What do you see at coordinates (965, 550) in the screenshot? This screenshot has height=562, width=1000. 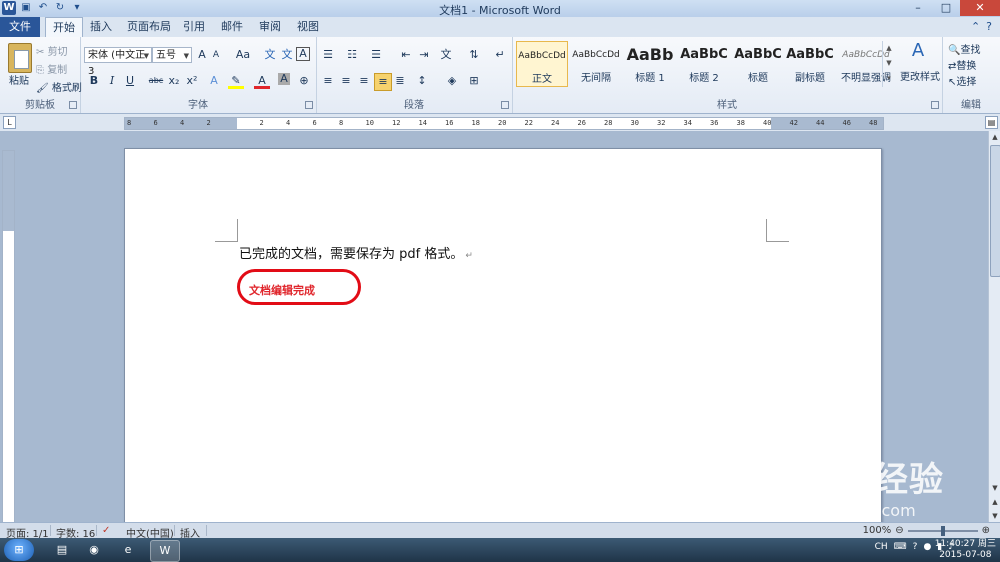 I see `clock: 11:40:27 周三 2015-07-08` at bounding box center [965, 550].